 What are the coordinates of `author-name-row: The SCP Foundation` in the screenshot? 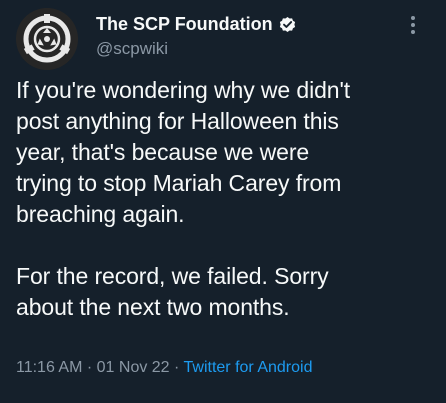 It's located at (196, 24).